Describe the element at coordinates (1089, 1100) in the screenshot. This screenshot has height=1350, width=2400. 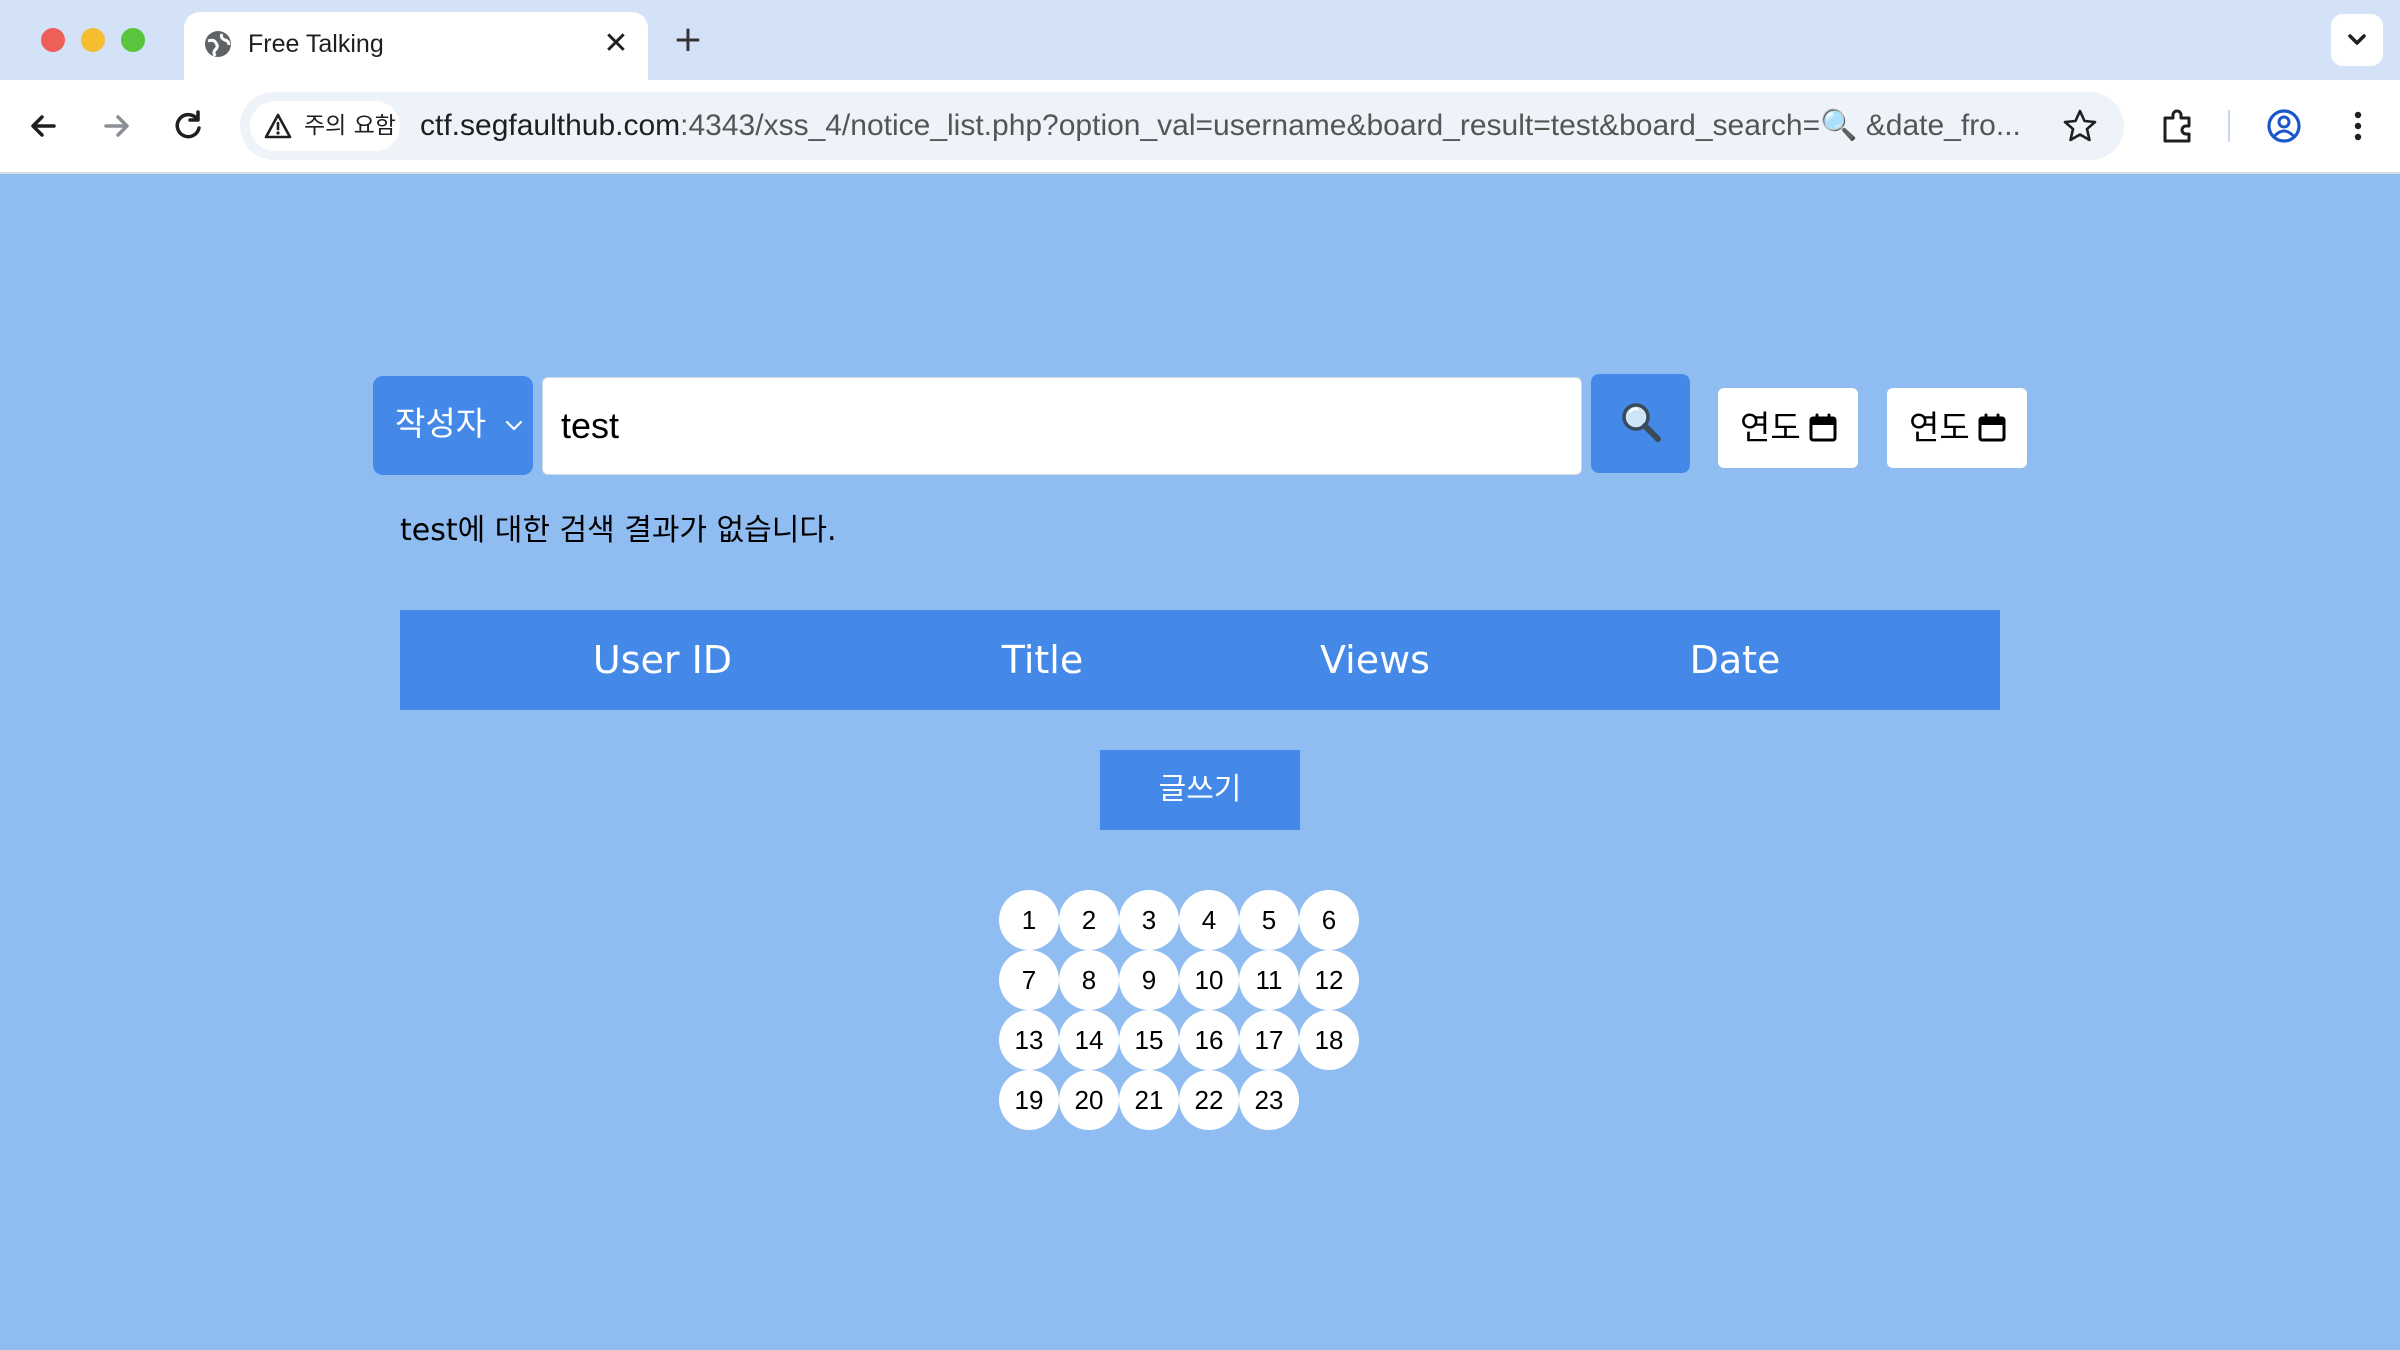
I see `page-link: 20` at that location.